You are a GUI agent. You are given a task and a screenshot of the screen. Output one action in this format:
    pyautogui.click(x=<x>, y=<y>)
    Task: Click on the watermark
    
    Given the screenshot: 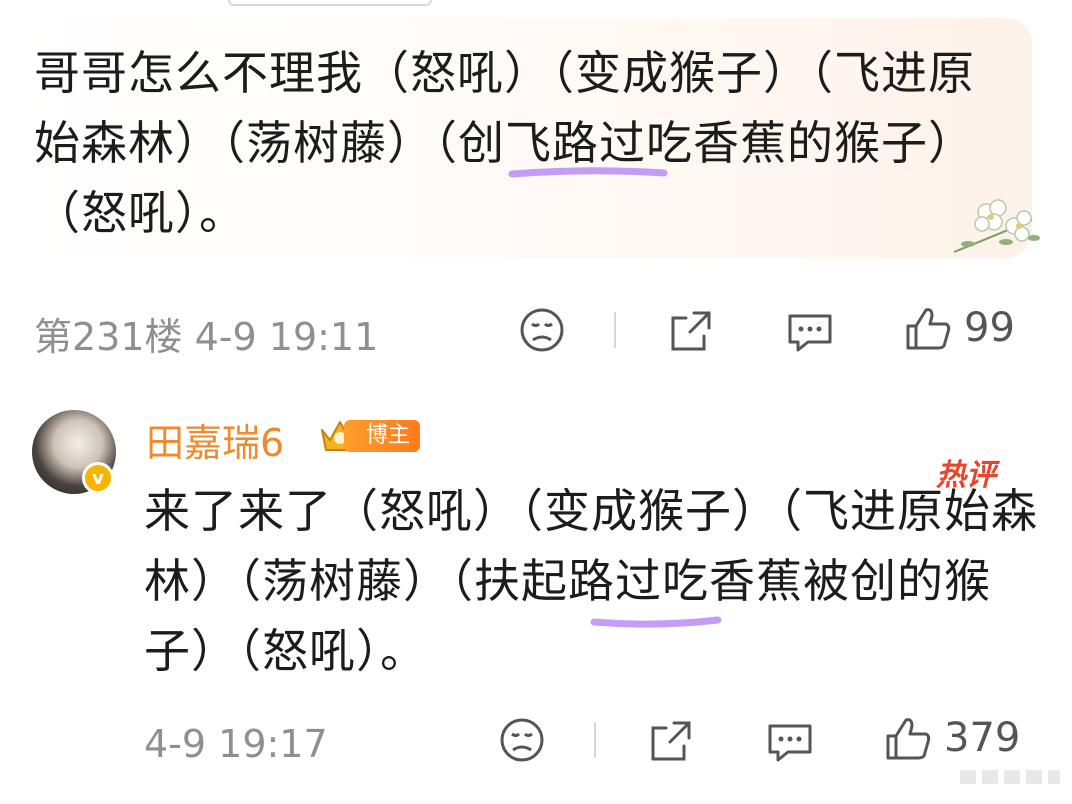 What is the action you would take?
    pyautogui.click(x=1010, y=777)
    